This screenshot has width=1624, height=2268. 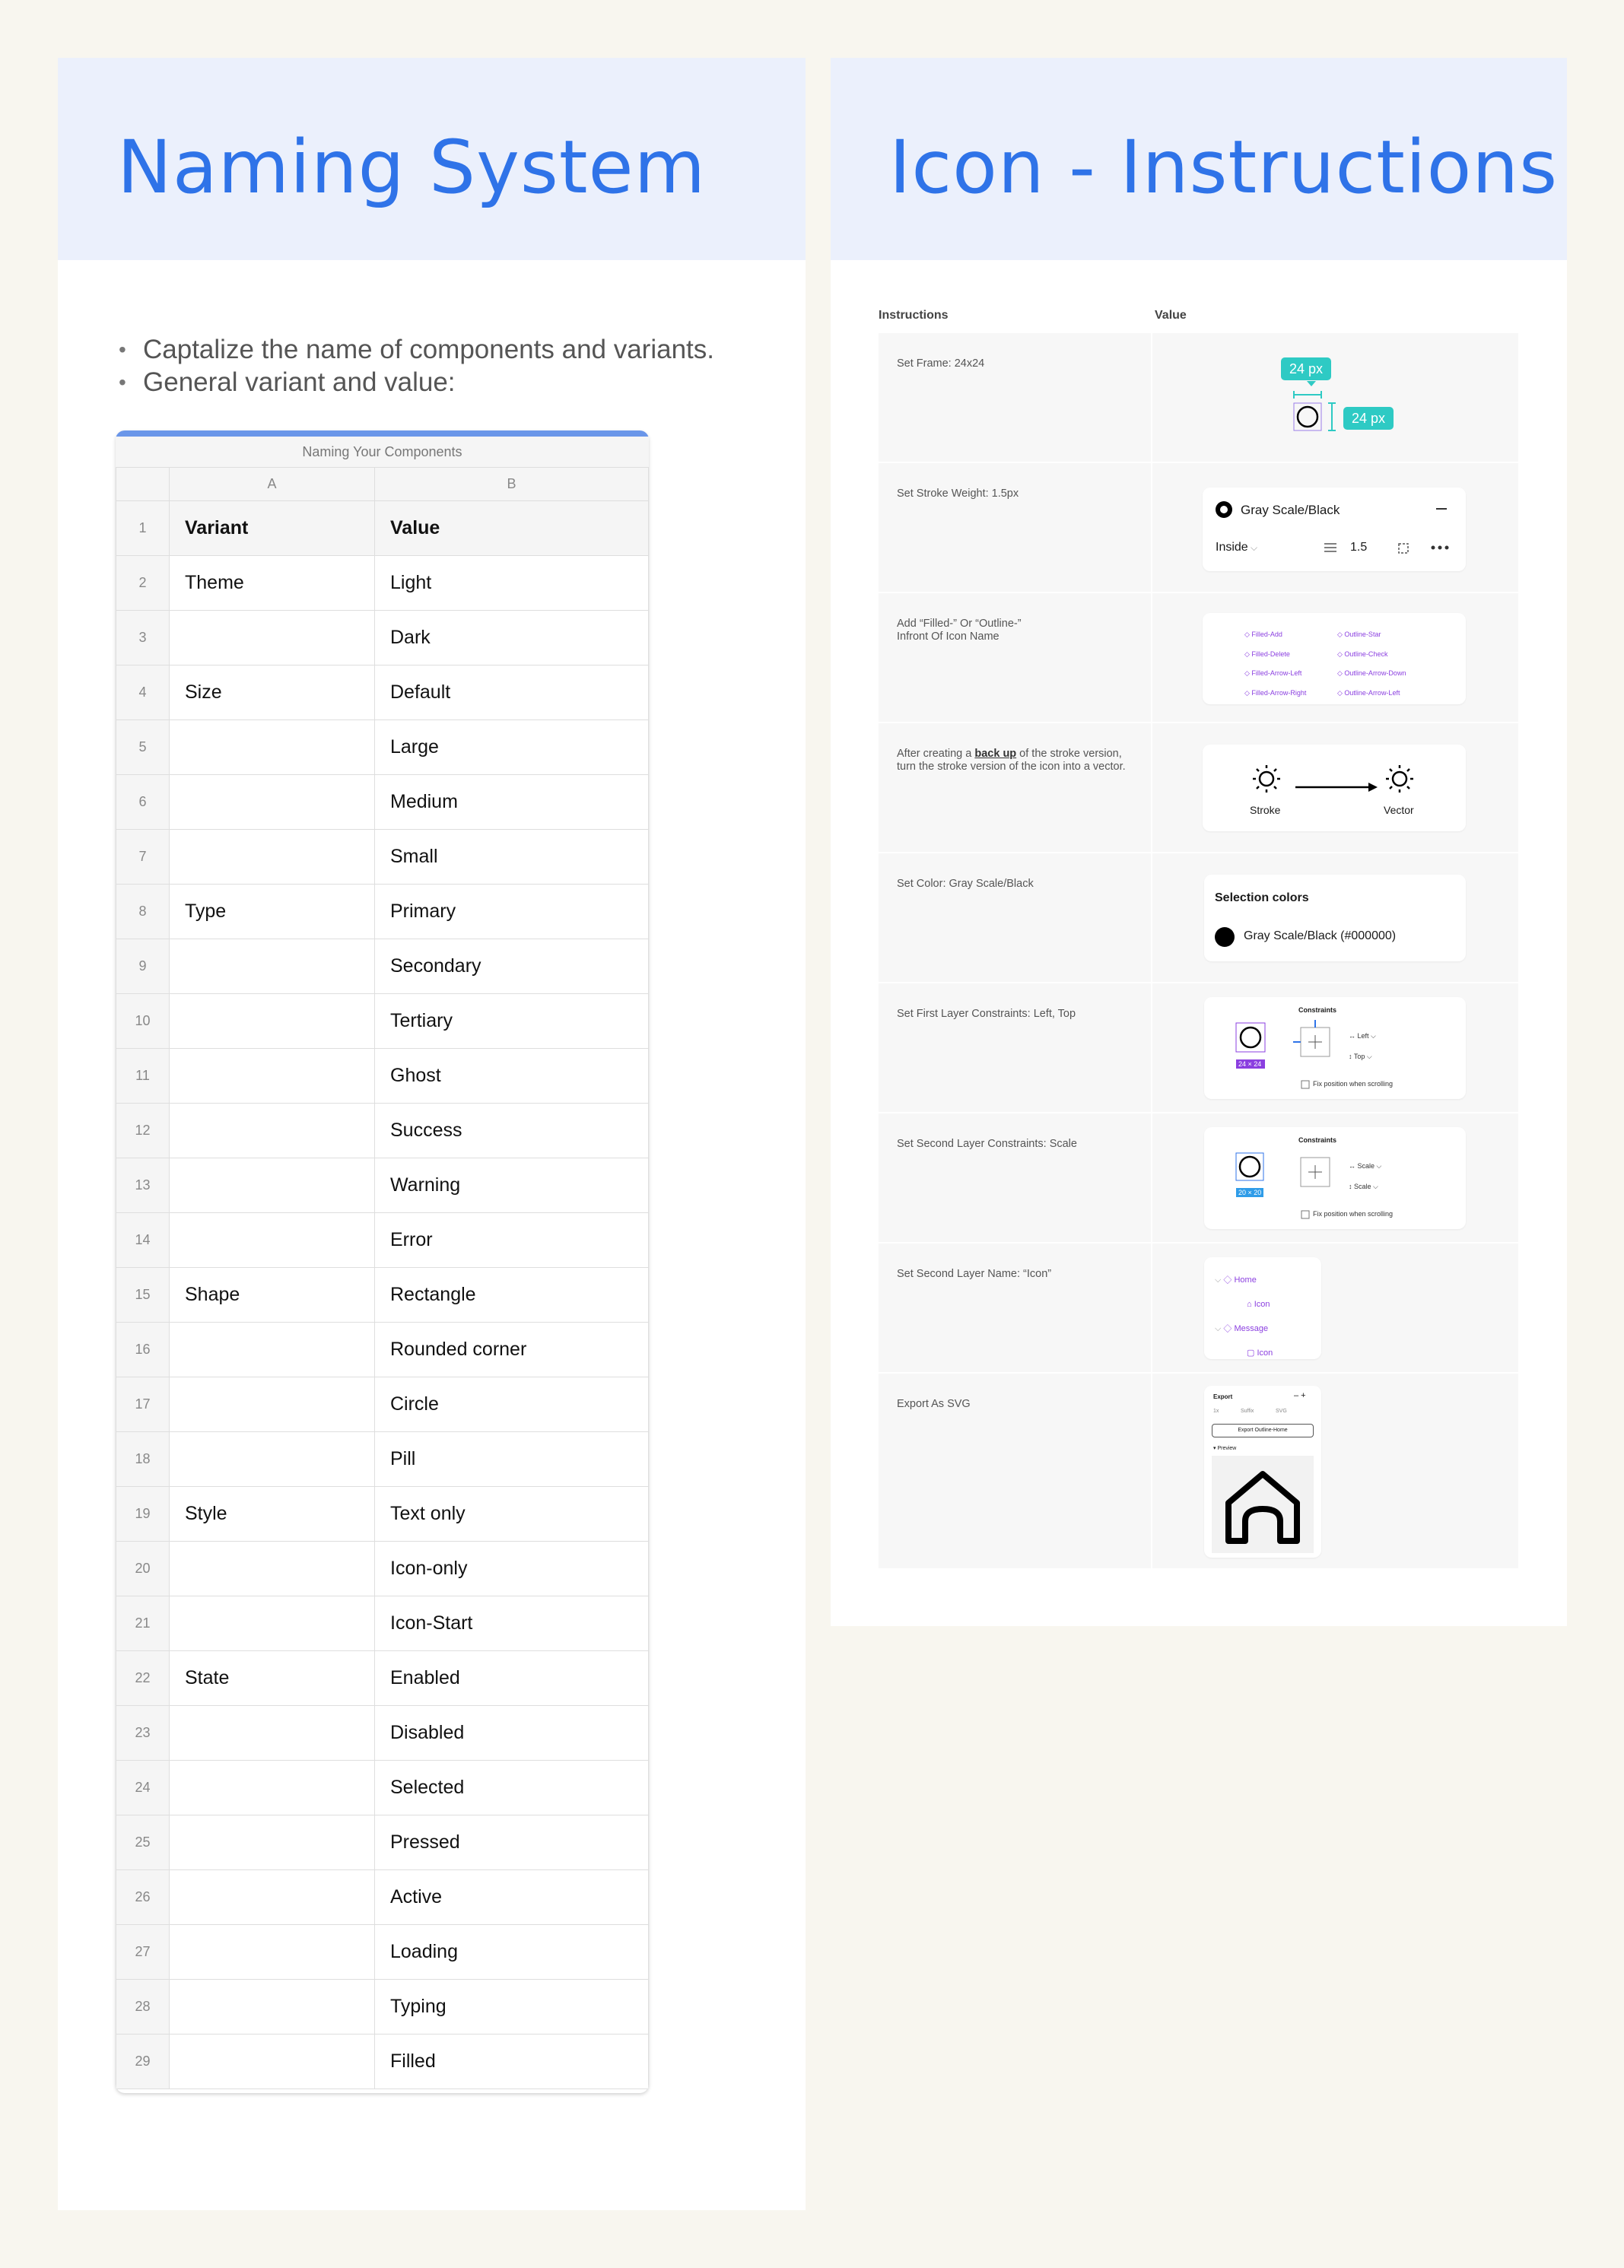 I want to click on table-cell: Pressed, so click(x=512, y=1843).